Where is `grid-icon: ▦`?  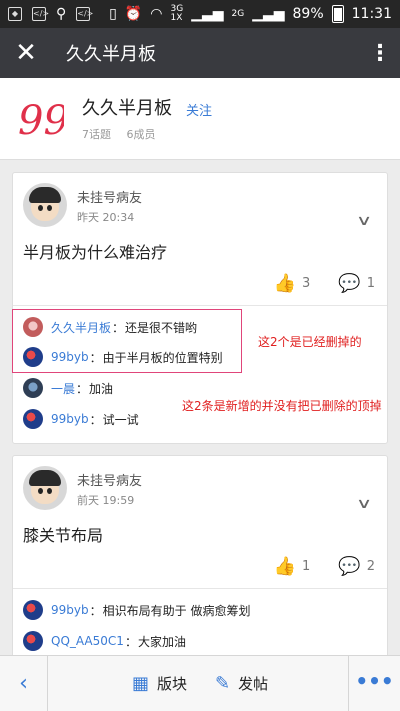 grid-icon: ▦ is located at coordinates (141, 683).